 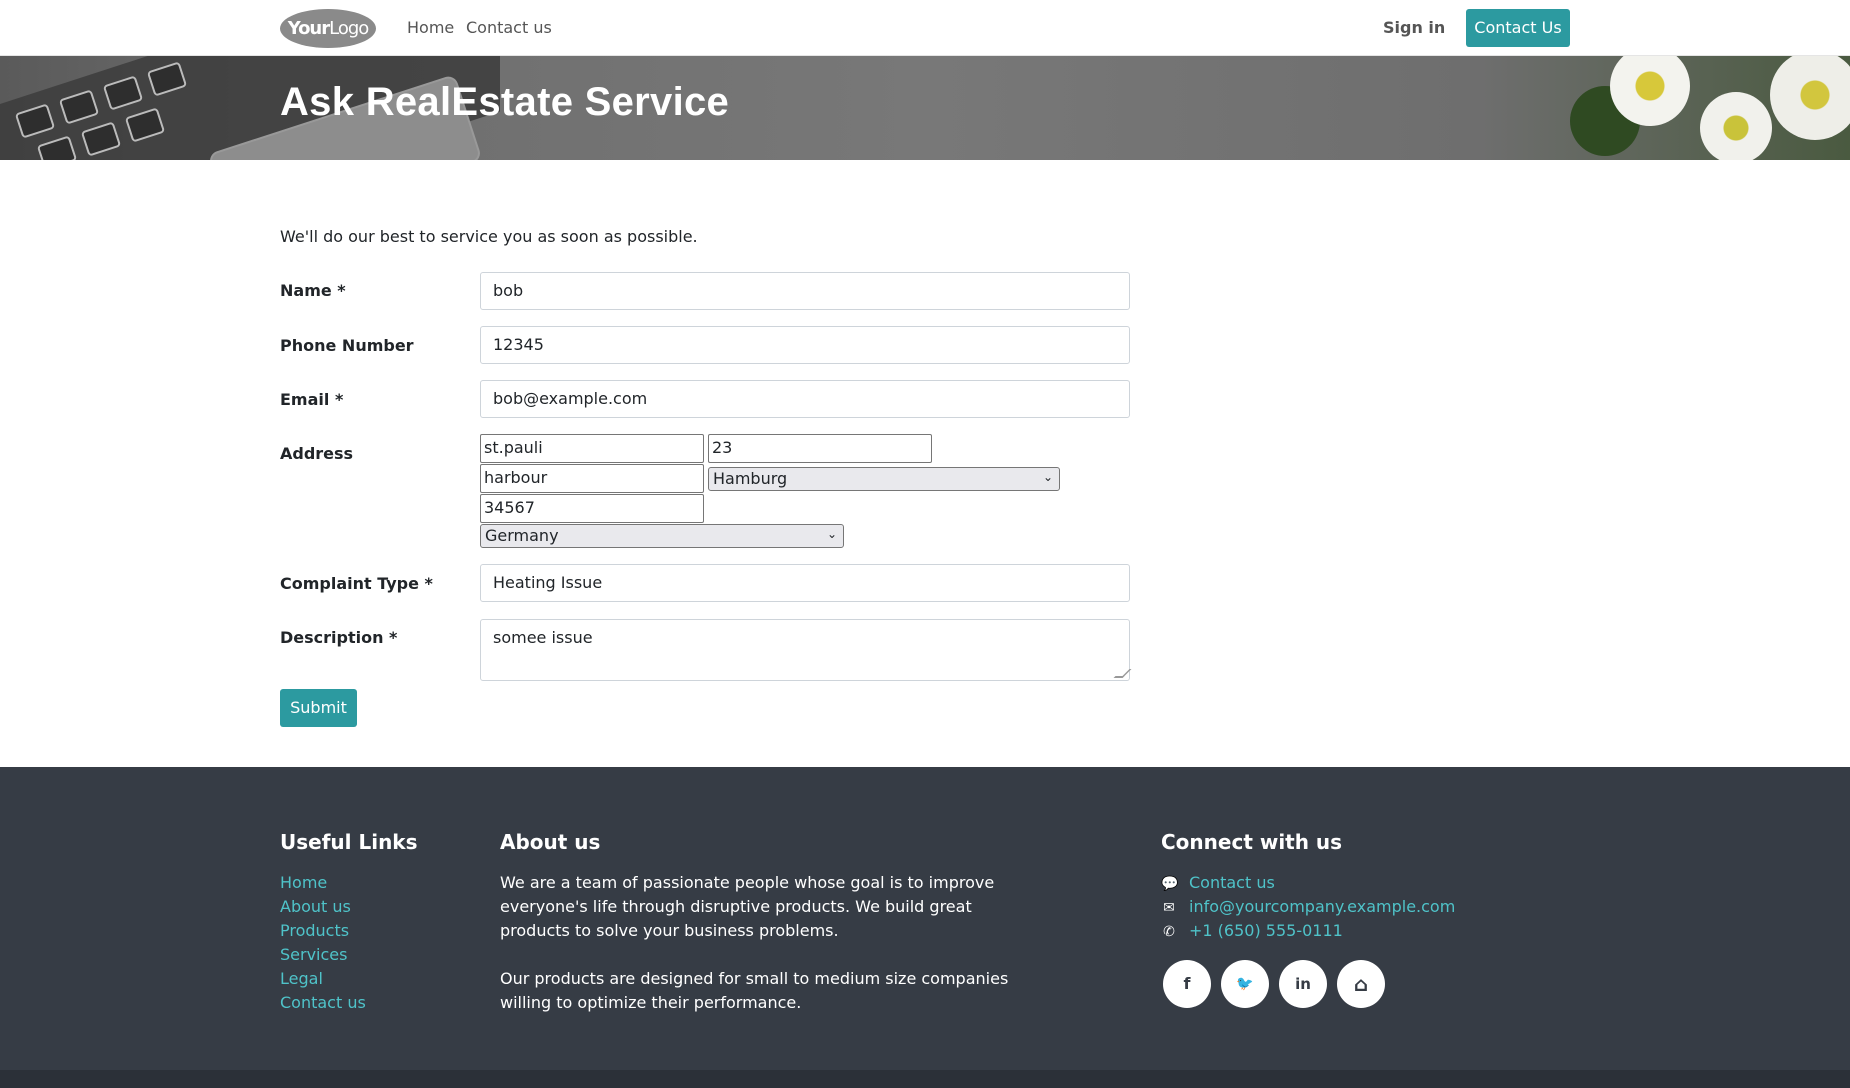 What do you see at coordinates (349, 842) in the screenshot?
I see `useful-links-title: Useful Links` at bounding box center [349, 842].